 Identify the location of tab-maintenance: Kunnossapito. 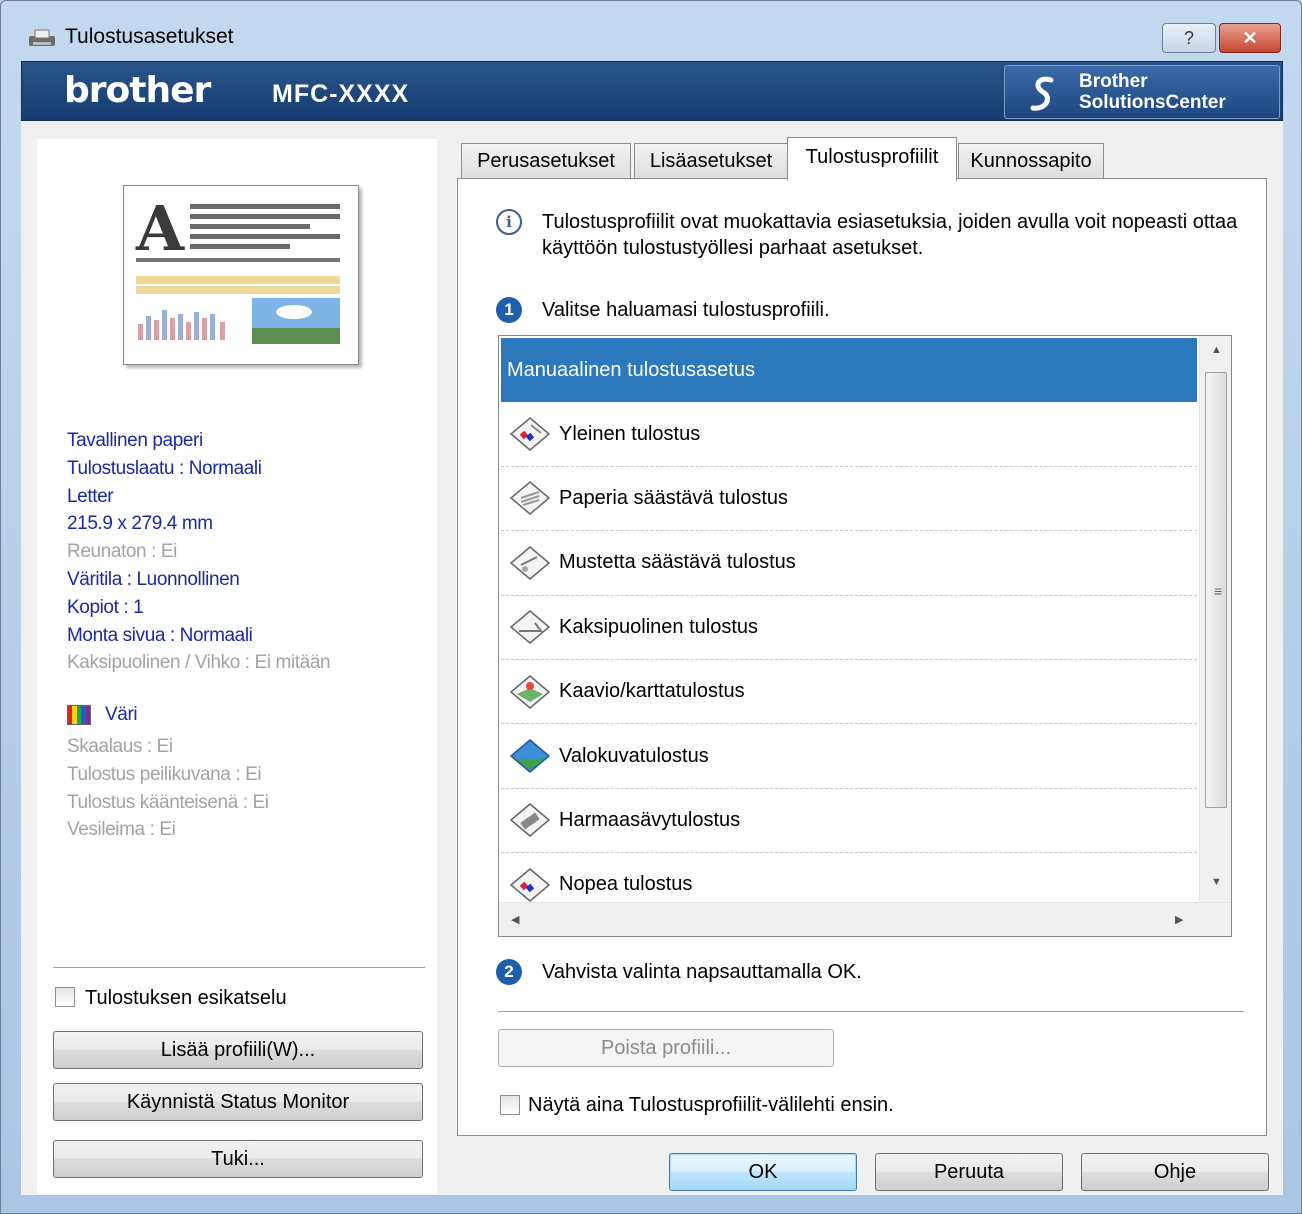
(1031, 161).